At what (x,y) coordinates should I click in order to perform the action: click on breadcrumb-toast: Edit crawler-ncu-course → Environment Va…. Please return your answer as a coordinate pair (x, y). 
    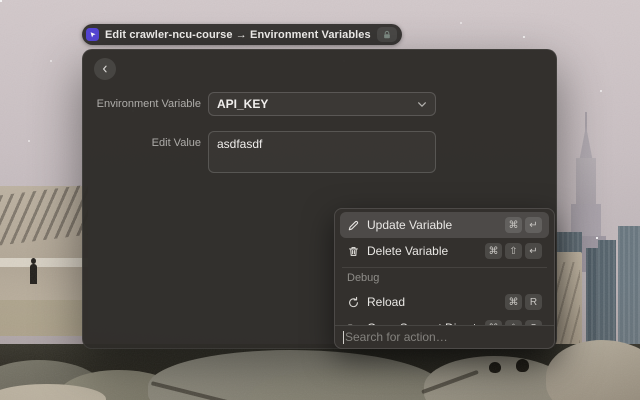
    Looking at the image, I should click on (242, 34).